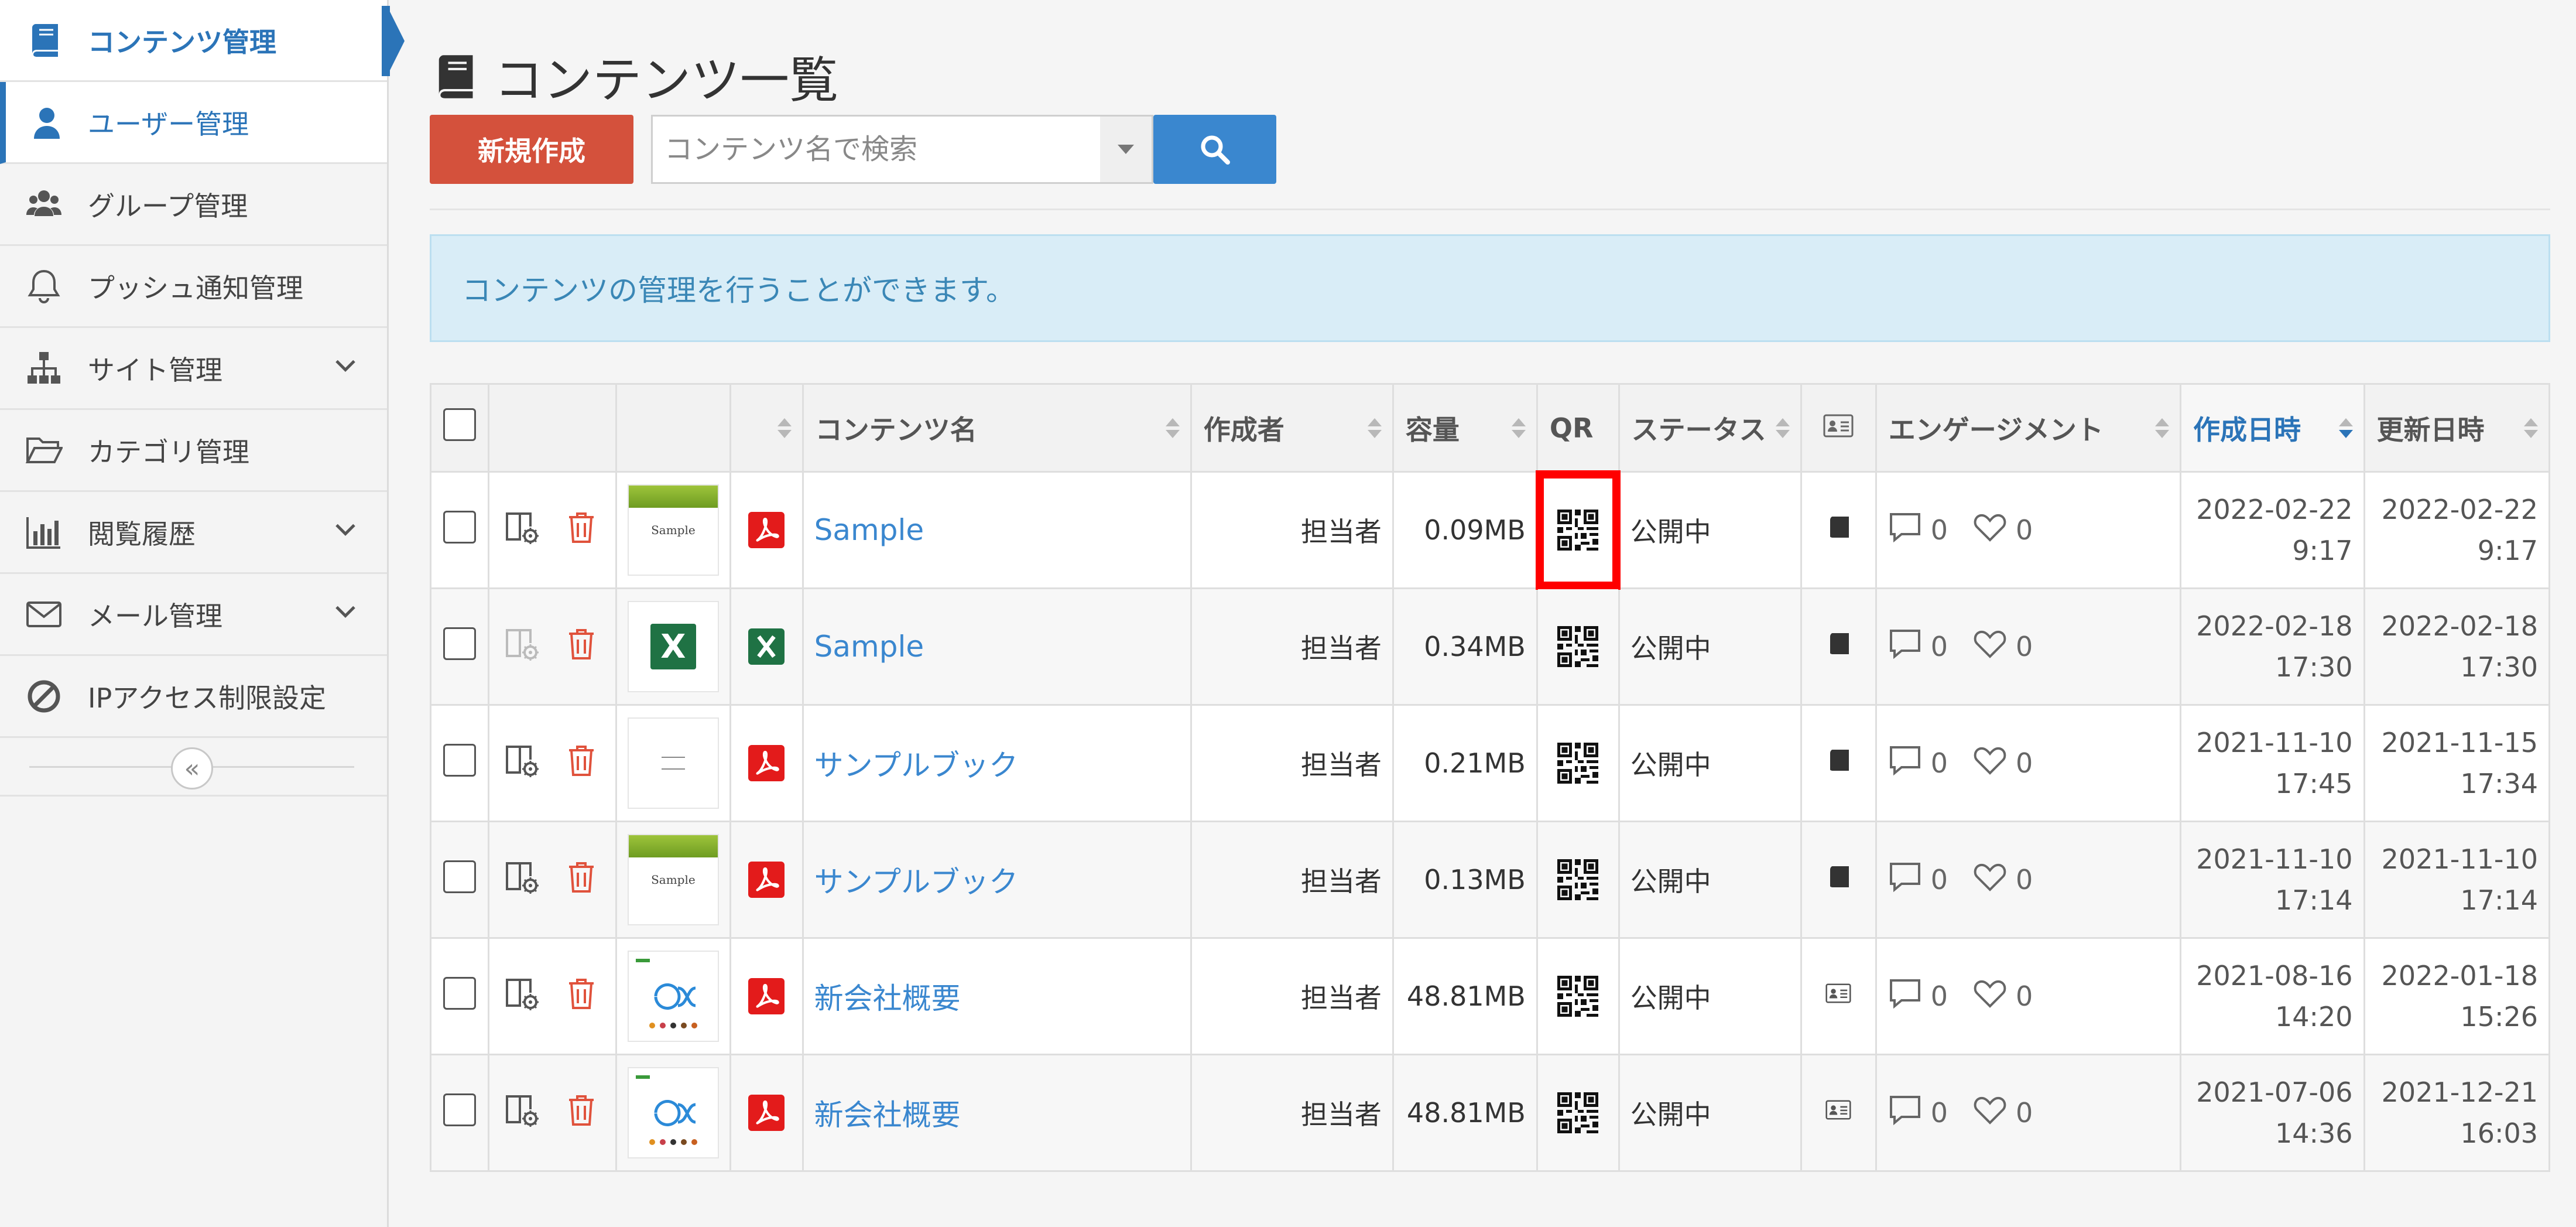  What do you see at coordinates (142, 534) in the screenshot?
I see `sidebar-item-label: 閲覧履歴` at bounding box center [142, 534].